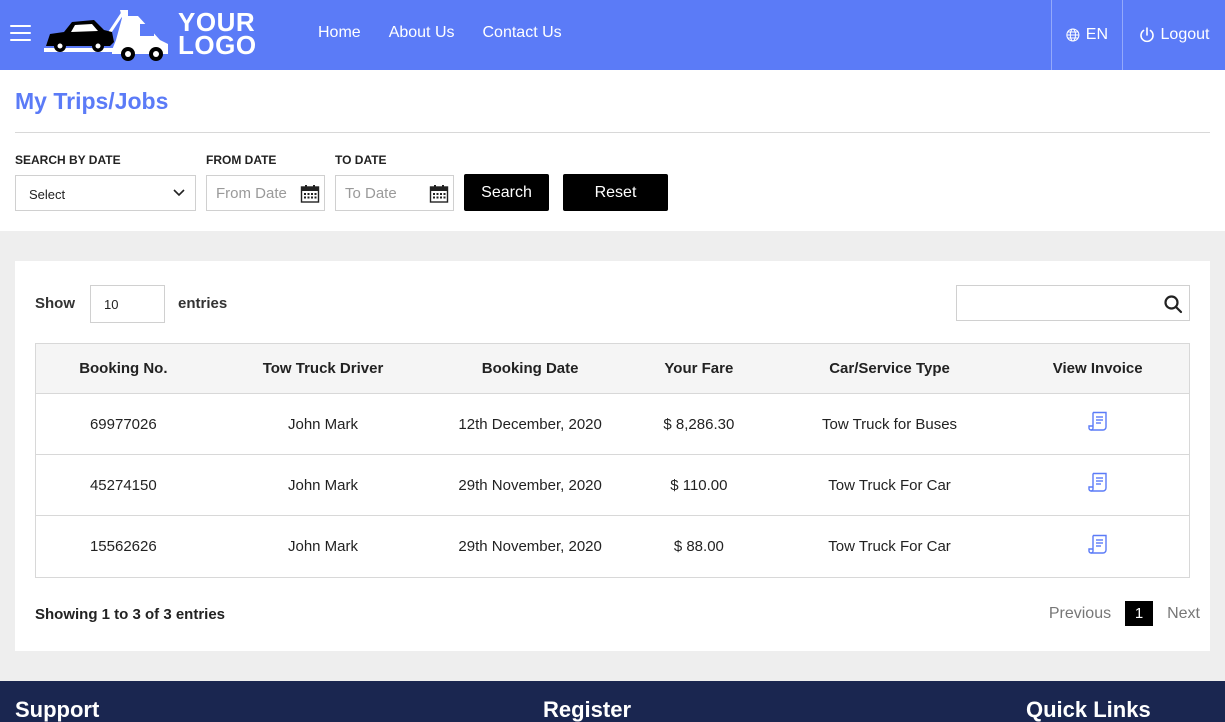 This screenshot has width=1225, height=722. Describe the element at coordinates (123, 424) in the screenshot. I see `booking-no-cell: 69977026` at that location.